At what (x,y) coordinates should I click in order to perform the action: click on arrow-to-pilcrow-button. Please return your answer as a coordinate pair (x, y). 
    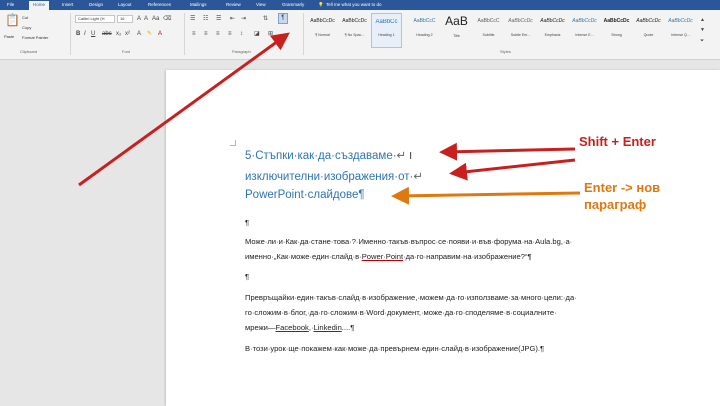
    Looking at the image, I should click on (184, 109).